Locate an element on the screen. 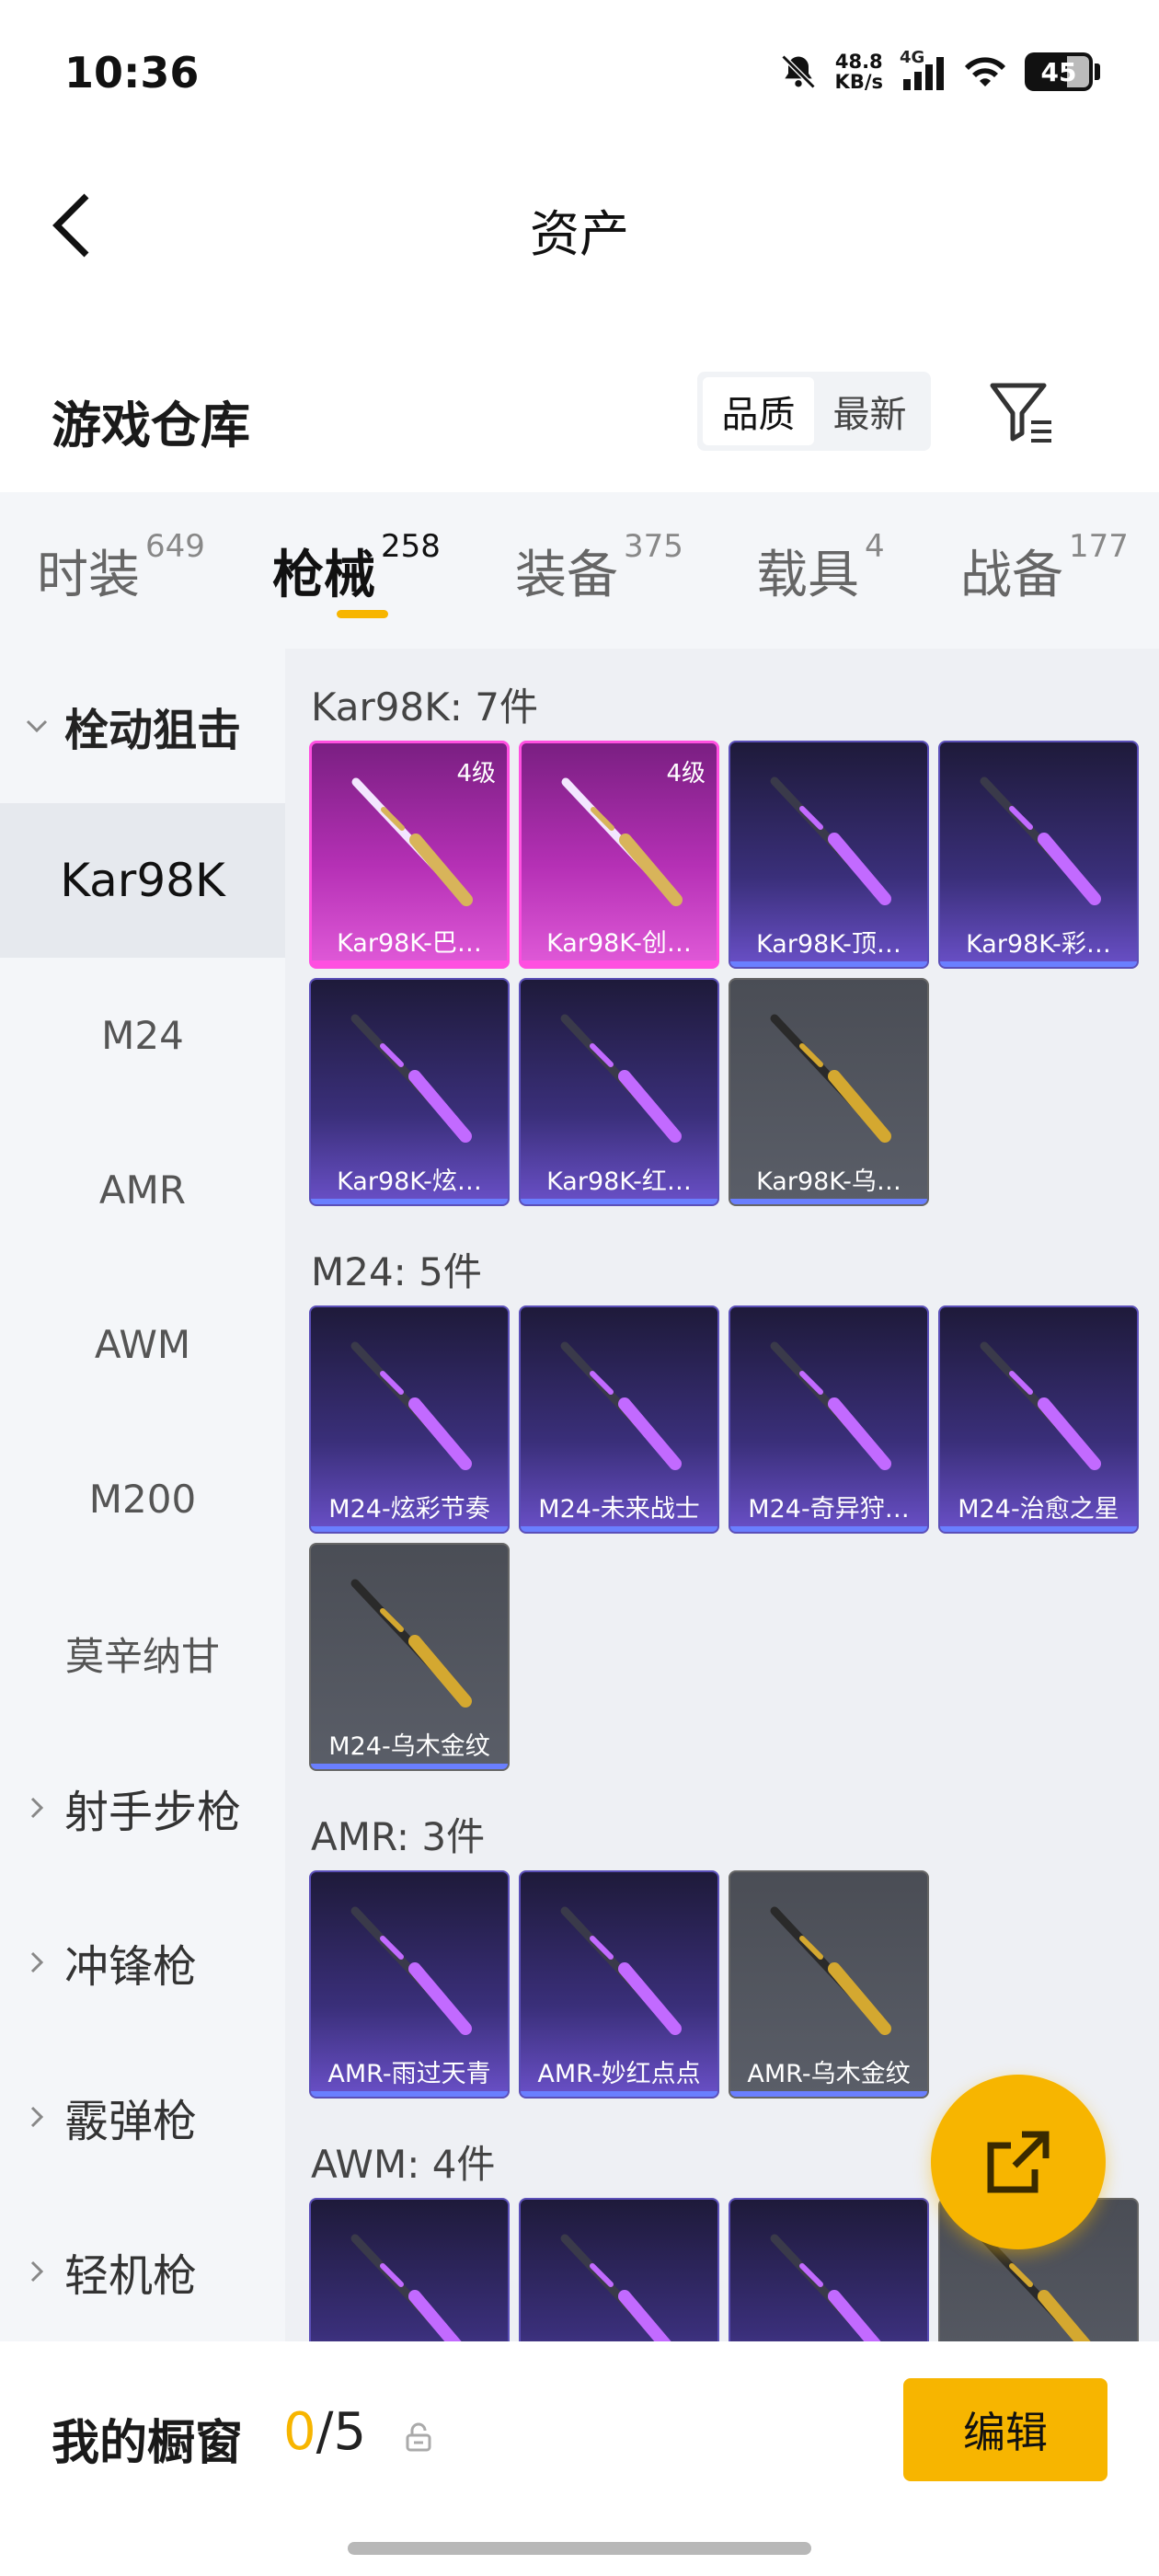  sidebar-group-marksman: 射手步枪 is located at coordinates (142, 1808).